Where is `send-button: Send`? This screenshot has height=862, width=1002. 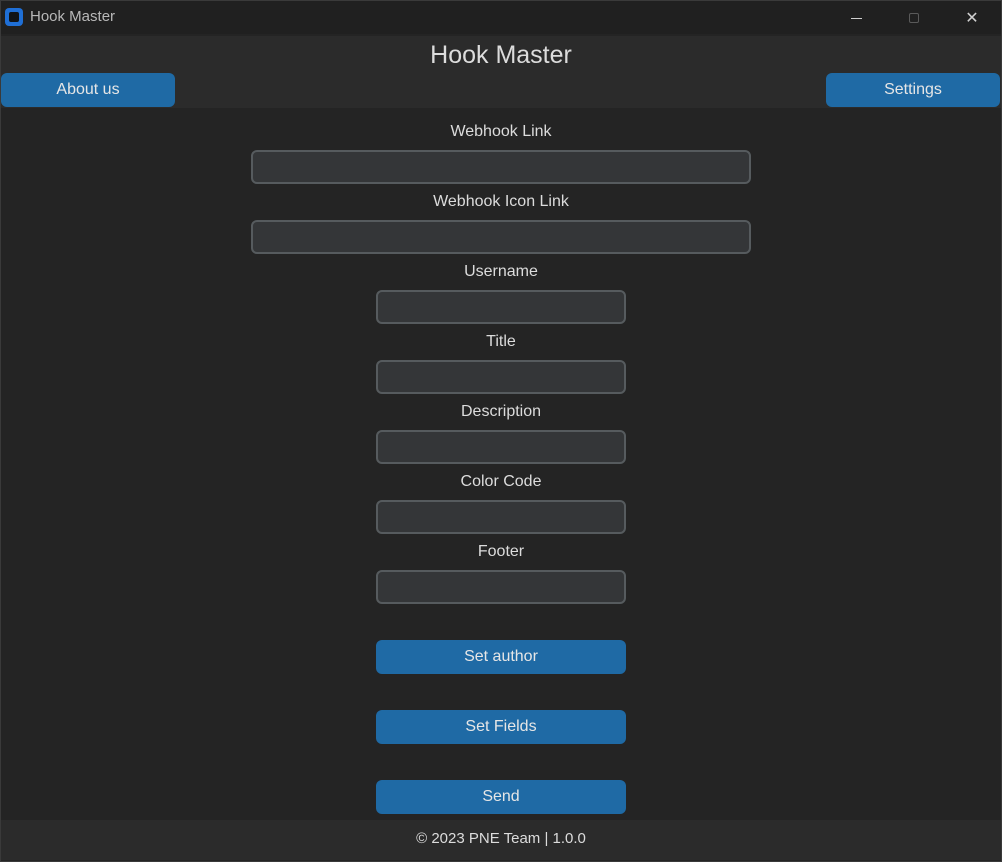
send-button: Send is located at coordinates (501, 797).